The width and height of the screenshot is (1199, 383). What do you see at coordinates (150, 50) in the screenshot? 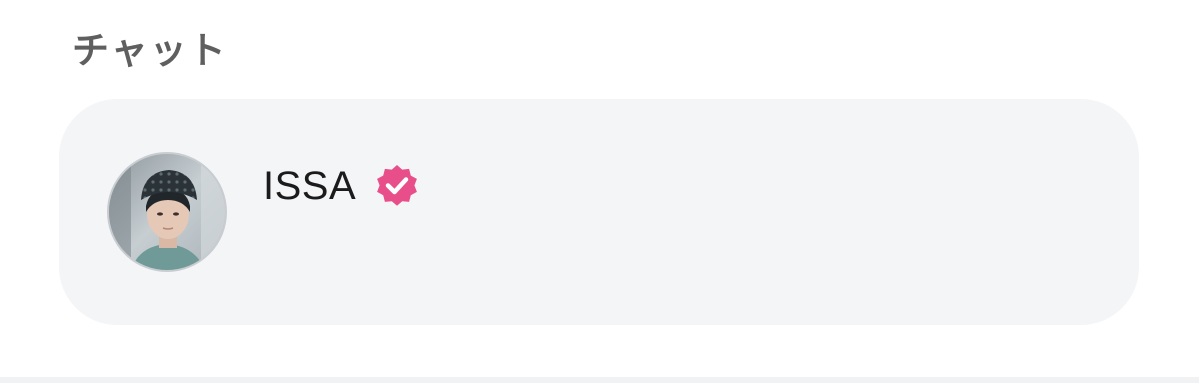
I see `section-title: チャット` at bounding box center [150, 50].